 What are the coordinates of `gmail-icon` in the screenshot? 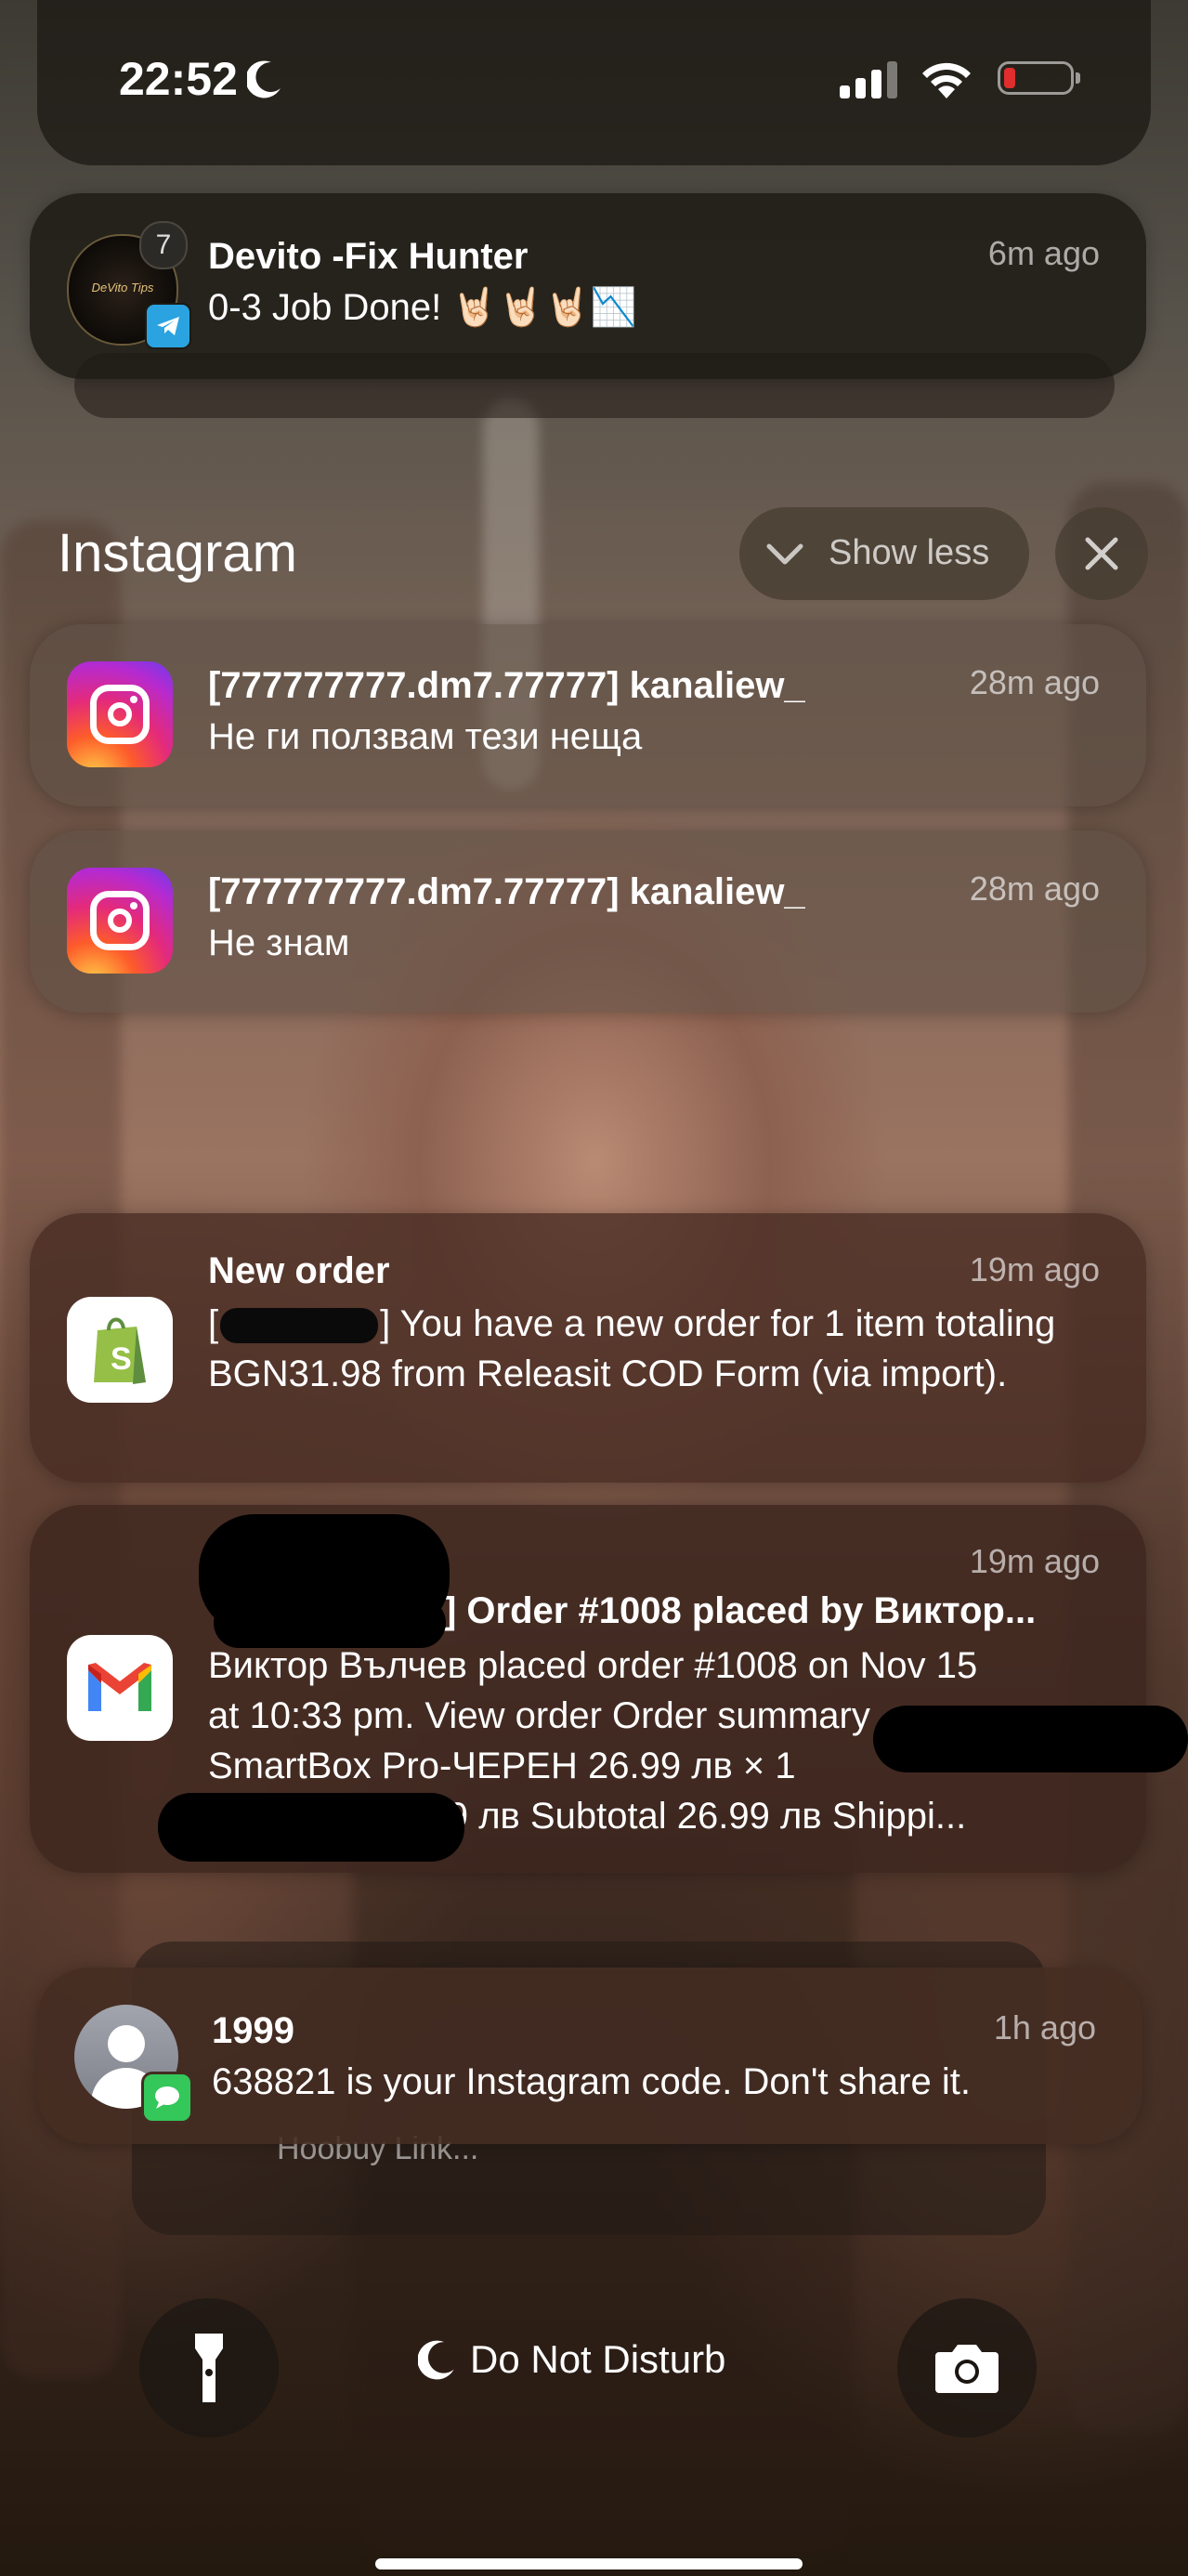 It's located at (120, 1688).